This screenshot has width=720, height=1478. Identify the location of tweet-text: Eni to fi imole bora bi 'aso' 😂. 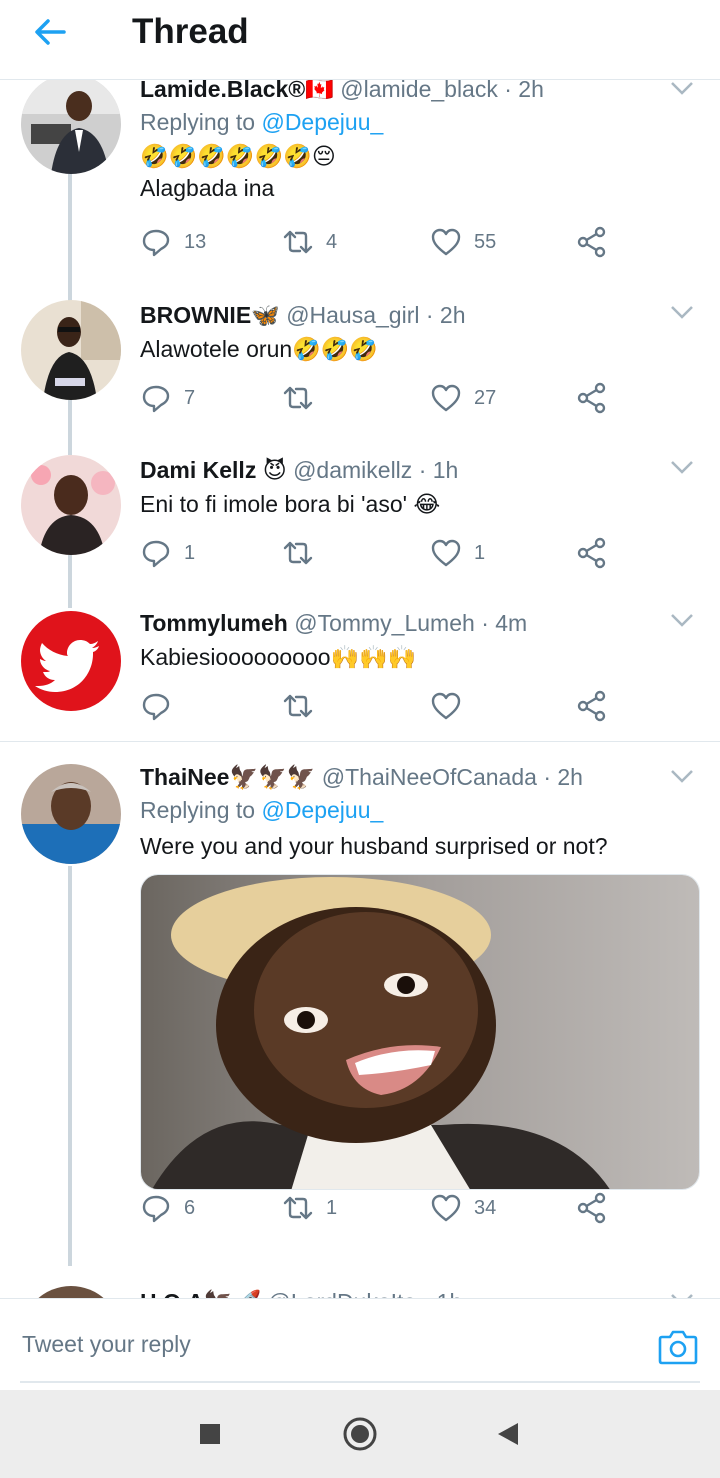
(290, 504).